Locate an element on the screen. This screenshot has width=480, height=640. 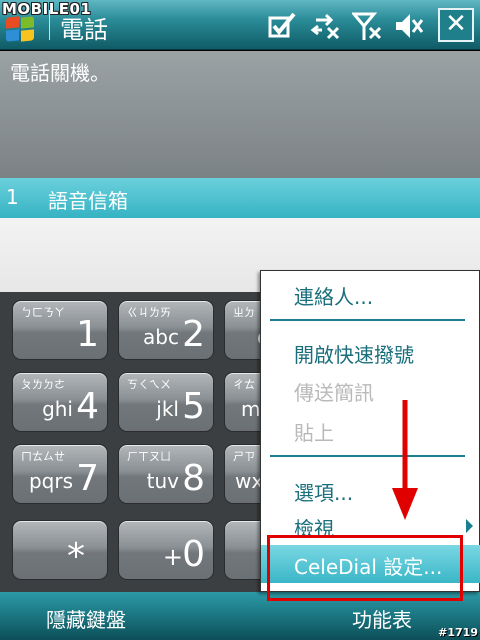
key-letters: wx is located at coordinates (249, 481).